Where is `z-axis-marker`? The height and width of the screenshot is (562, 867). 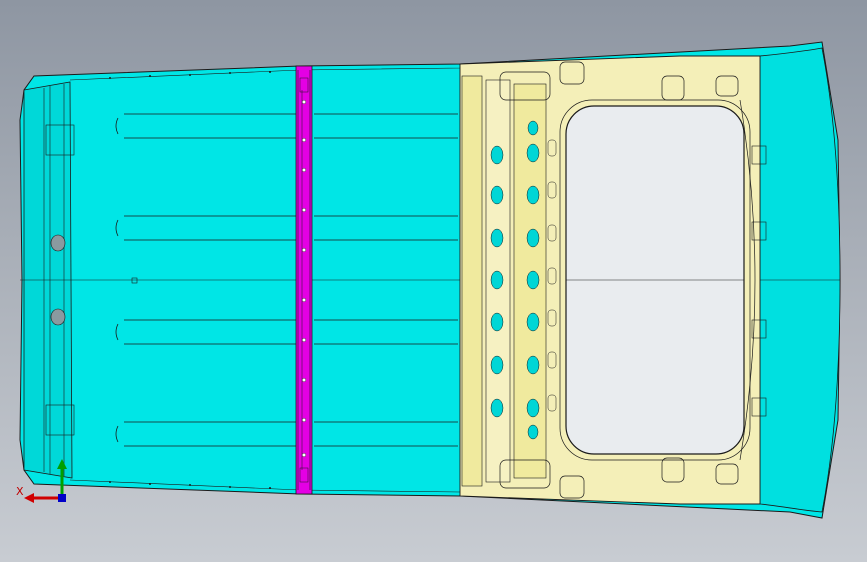
z-axis-marker is located at coordinates (62, 498).